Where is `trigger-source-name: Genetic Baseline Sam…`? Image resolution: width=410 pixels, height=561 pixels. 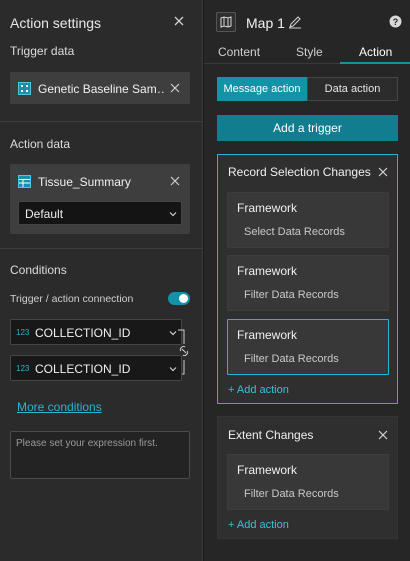
trigger-source-name: Genetic Baseline Sam… is located at coordinates (101, 89).